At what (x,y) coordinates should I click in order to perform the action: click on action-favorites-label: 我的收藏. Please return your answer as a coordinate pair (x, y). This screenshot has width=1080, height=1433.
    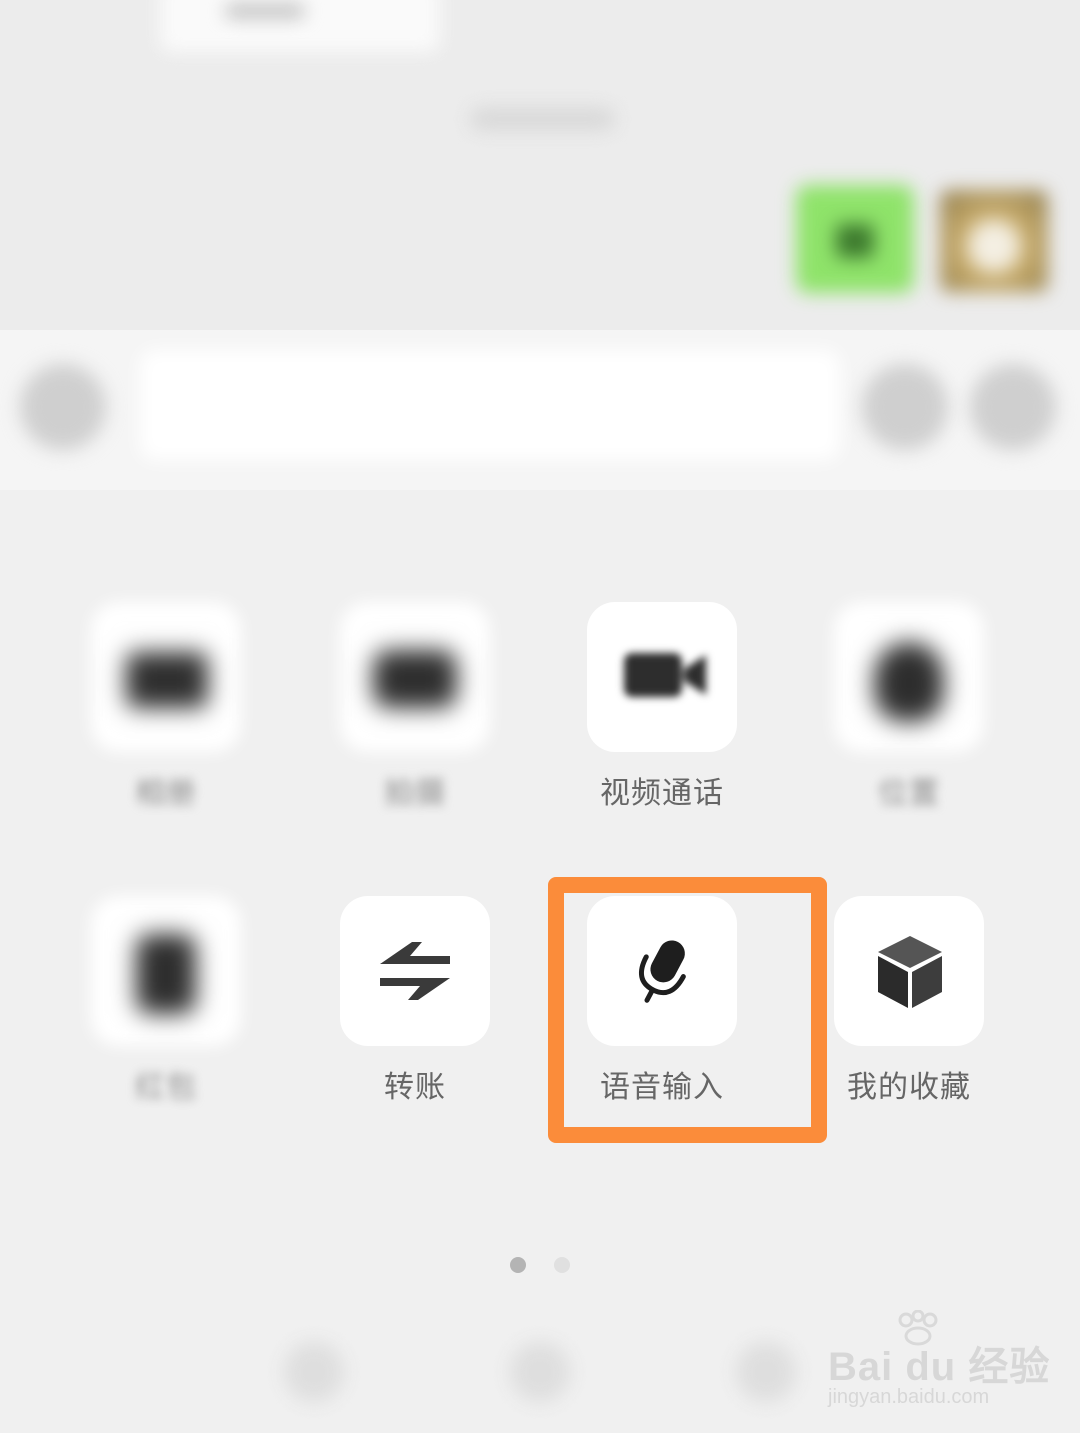
    Looking at the image, I should click on (909, 1087).